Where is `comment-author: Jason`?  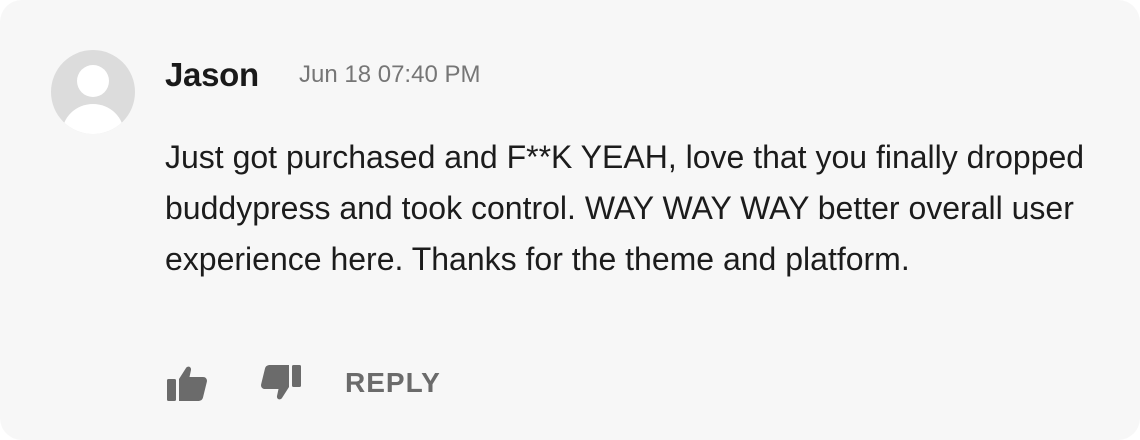 comment-author: Jason is located at coordinates (212, 75).